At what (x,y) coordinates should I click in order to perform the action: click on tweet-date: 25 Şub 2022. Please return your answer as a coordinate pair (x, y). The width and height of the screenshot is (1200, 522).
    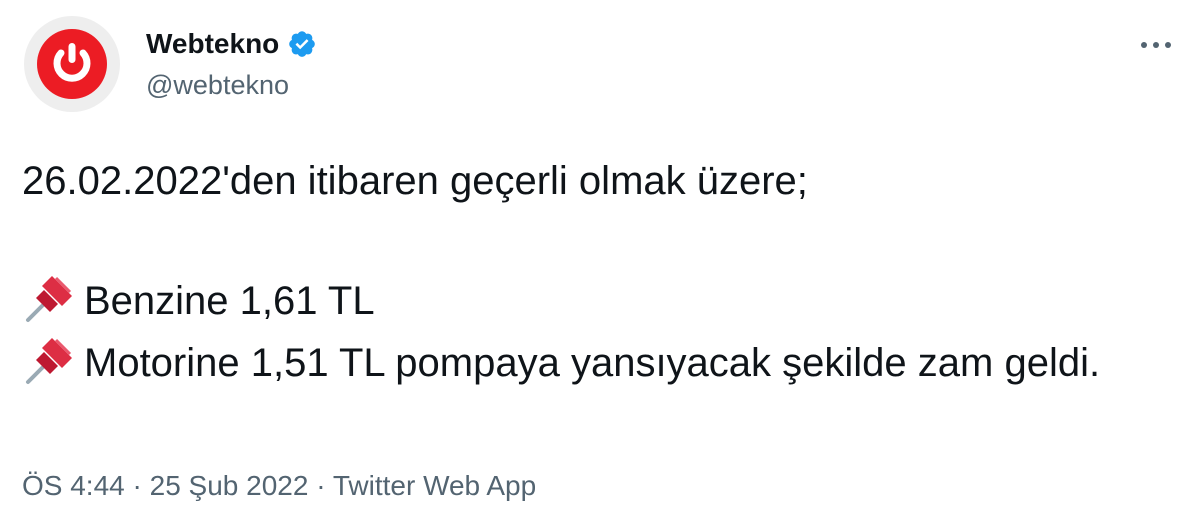
    Looking at the image, I should click on (229, 485).